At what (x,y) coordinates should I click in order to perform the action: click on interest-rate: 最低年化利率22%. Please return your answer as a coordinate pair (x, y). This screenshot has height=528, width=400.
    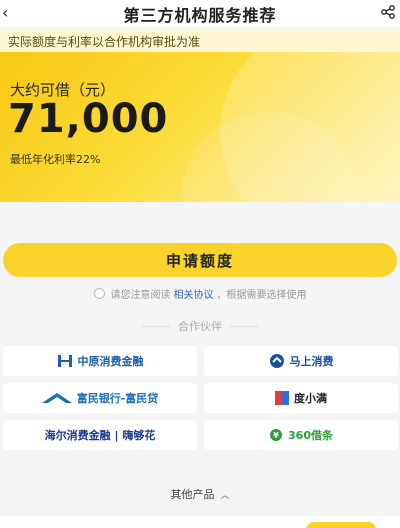
    Looking at the image, I should click on (55, 159).